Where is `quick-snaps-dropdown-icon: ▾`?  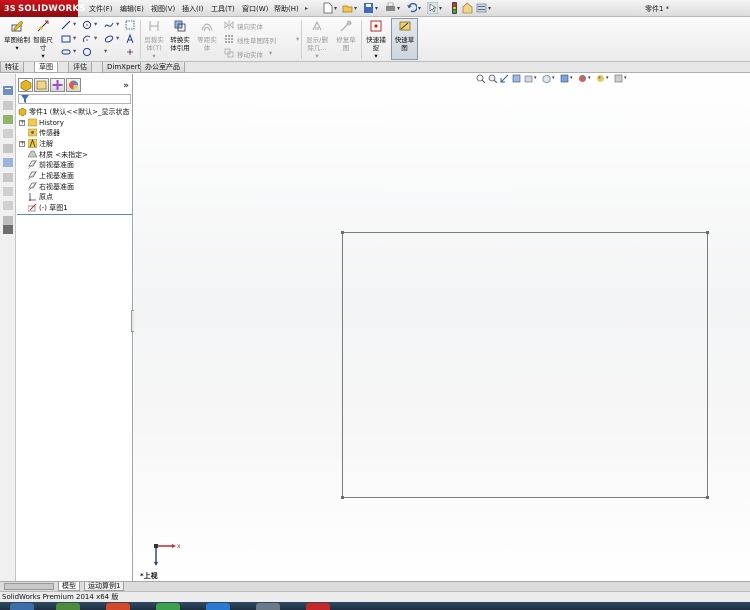
quick-snaps-dropdown-icon: ▾ is located at coordinates (376, 56).